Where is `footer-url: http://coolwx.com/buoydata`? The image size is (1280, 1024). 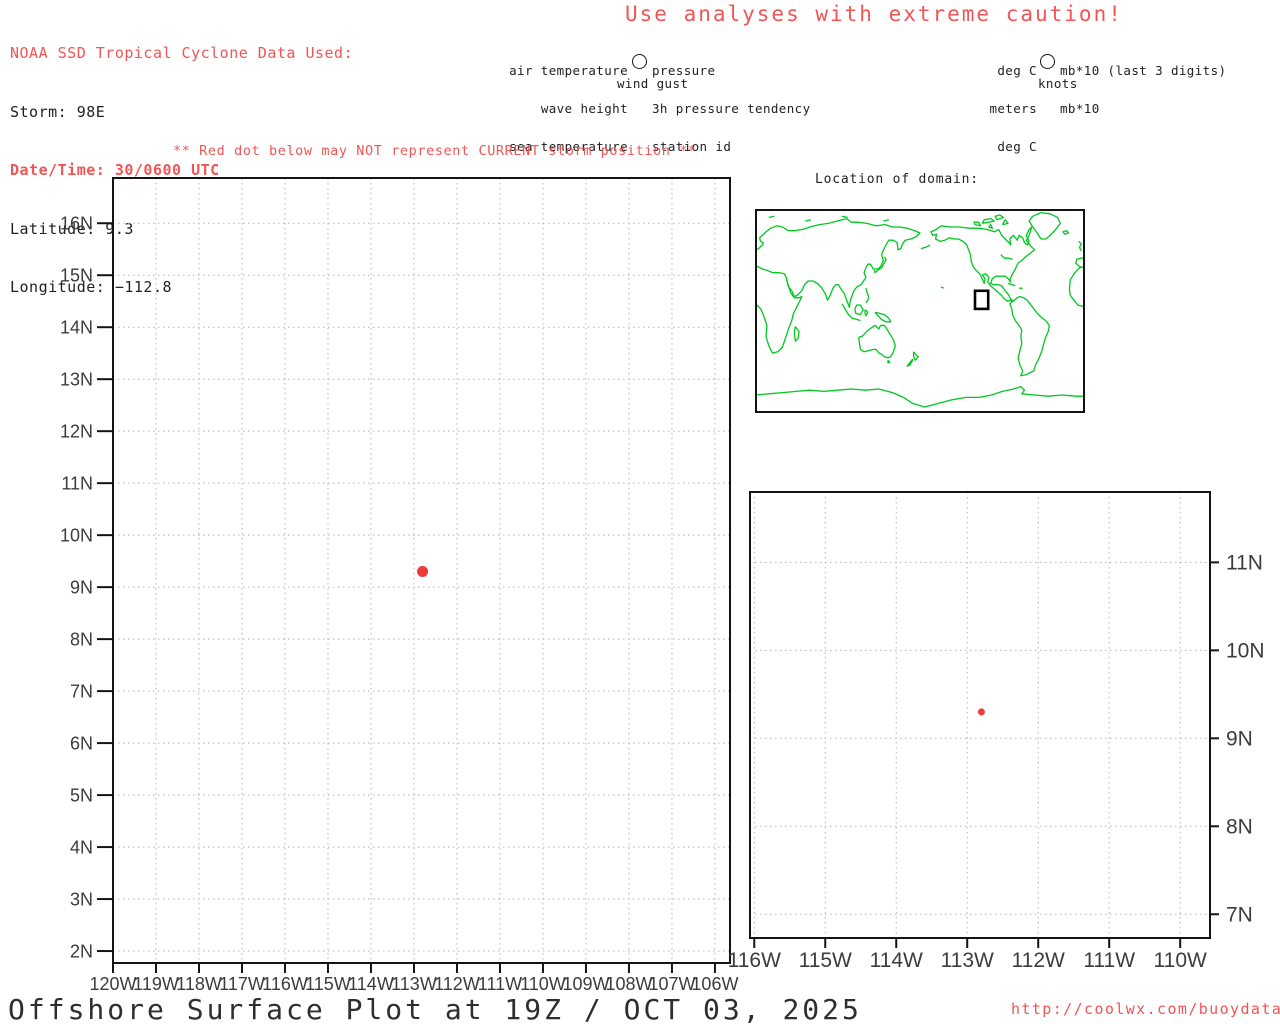
footer-url: http://coolwx.com/buoydata is located at coordinates (1145, 1009).